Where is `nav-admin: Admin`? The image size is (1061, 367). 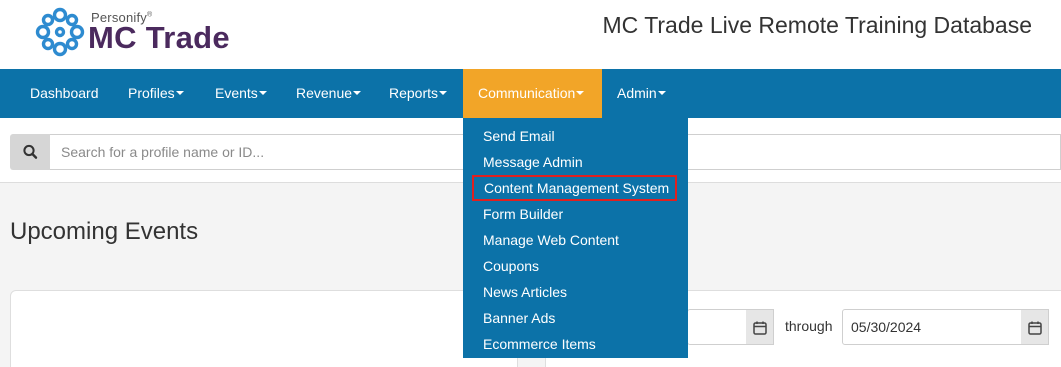 nav-admin: Admin is located at coordinates (641, 93).